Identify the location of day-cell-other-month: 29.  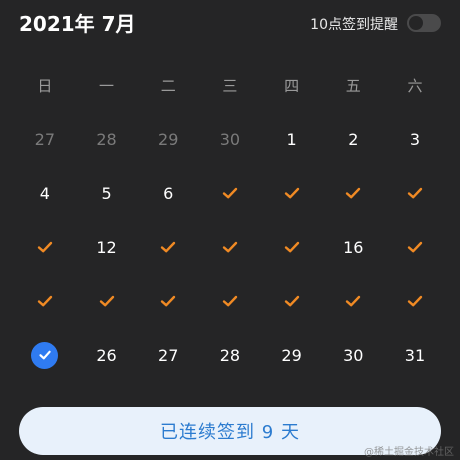
(168, 139).